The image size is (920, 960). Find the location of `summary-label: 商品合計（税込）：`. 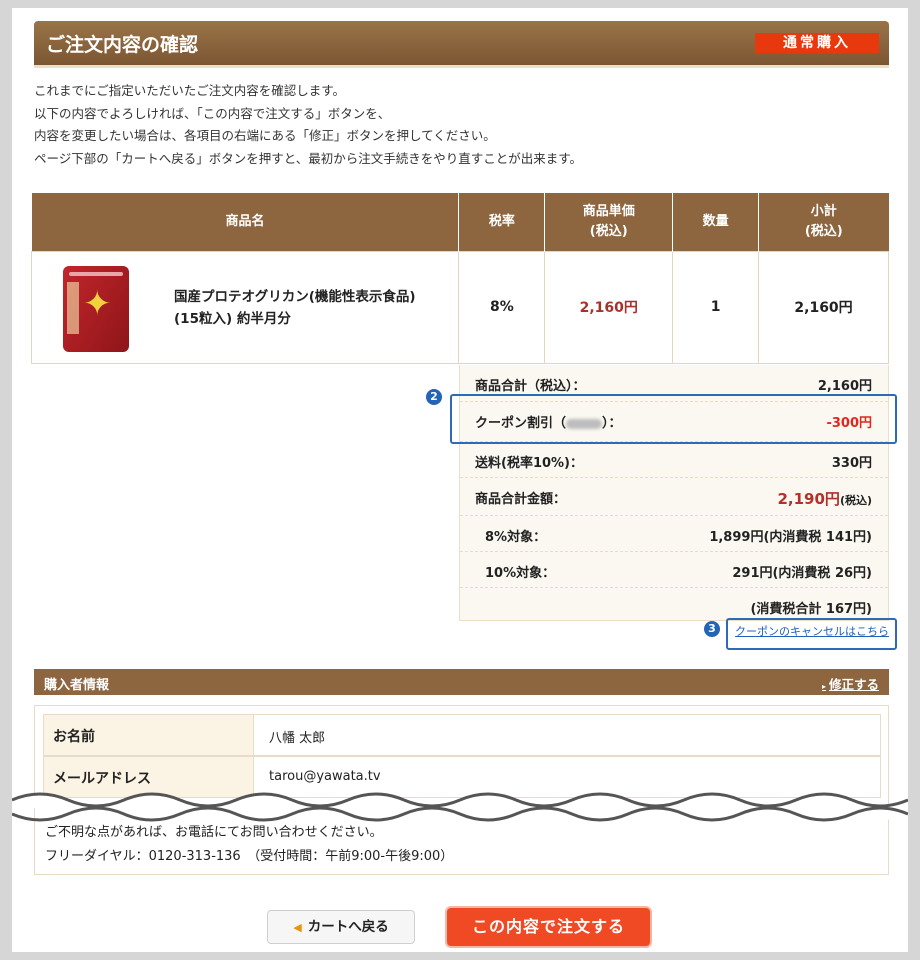

summary-label: 商品合計（税込）： is located at coordinates (530, 386).